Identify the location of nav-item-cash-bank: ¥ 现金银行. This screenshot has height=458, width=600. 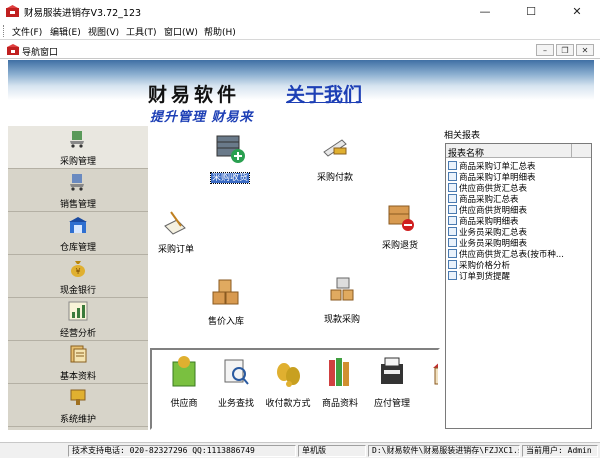
(78, 276).